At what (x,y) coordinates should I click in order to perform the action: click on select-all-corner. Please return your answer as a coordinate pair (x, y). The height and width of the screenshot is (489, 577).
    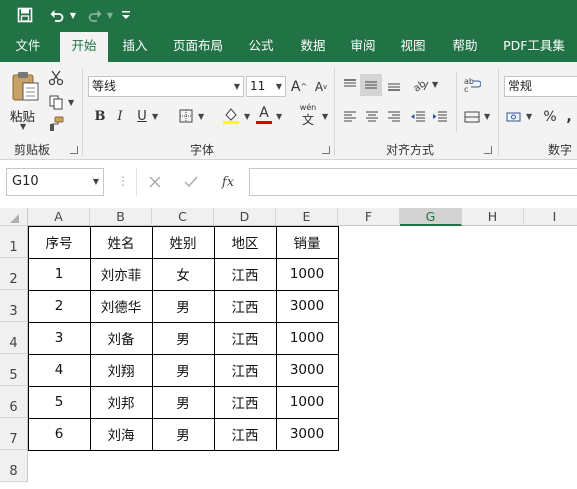
    Looking at the image, I should click on (14, 217).